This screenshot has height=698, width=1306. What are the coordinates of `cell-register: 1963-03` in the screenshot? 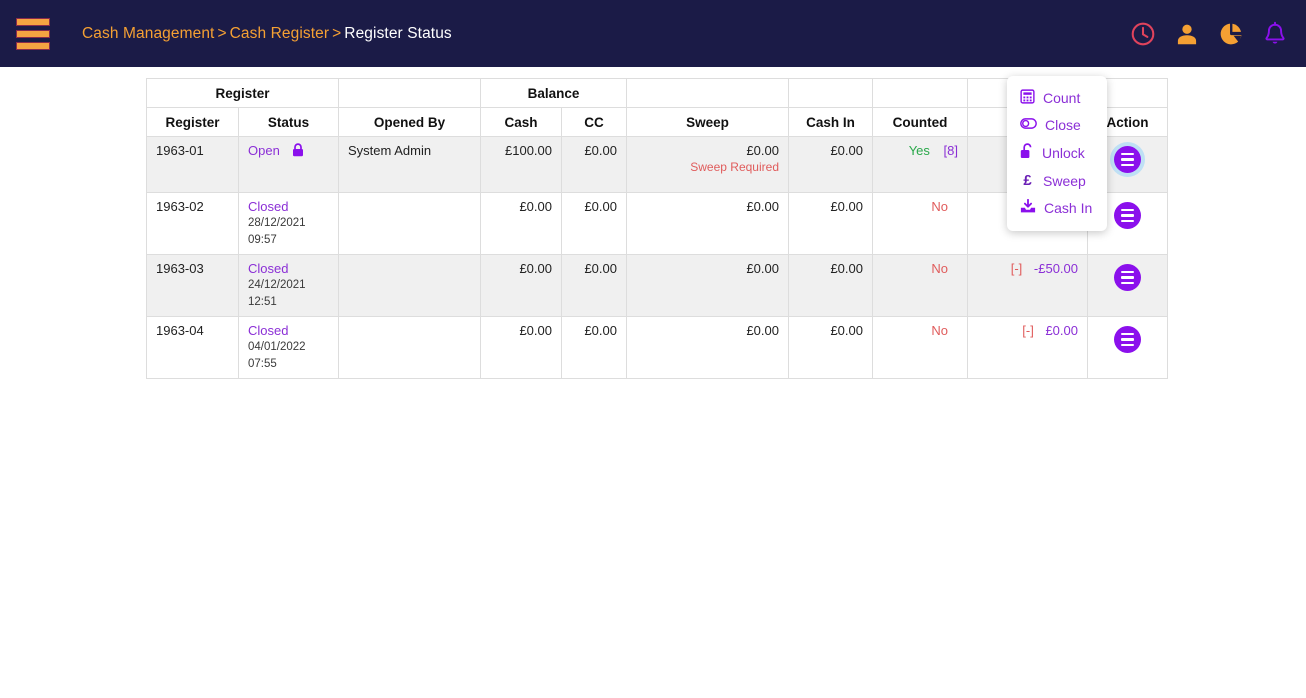 It's located at (192, 285).